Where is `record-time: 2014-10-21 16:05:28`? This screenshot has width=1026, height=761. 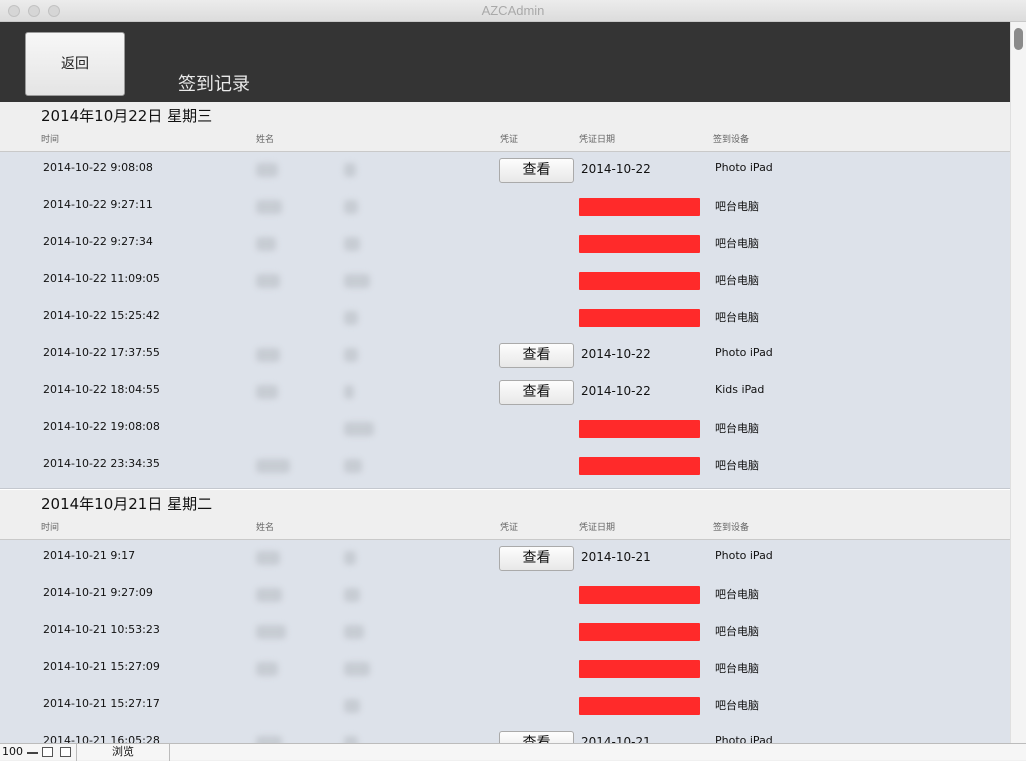 record-time: 2014-10-21 16:05:28 is located at coordinates (101, 738).